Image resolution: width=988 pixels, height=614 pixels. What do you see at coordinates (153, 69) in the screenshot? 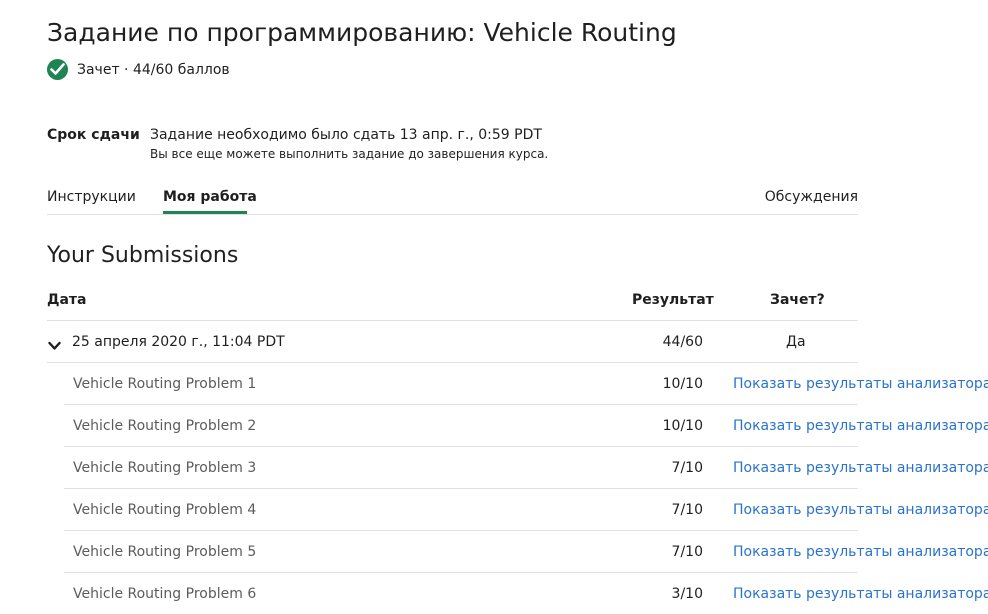
I see `grade-status-text: Зачет · 44/60 баллов` at bounding box center [153, 69].